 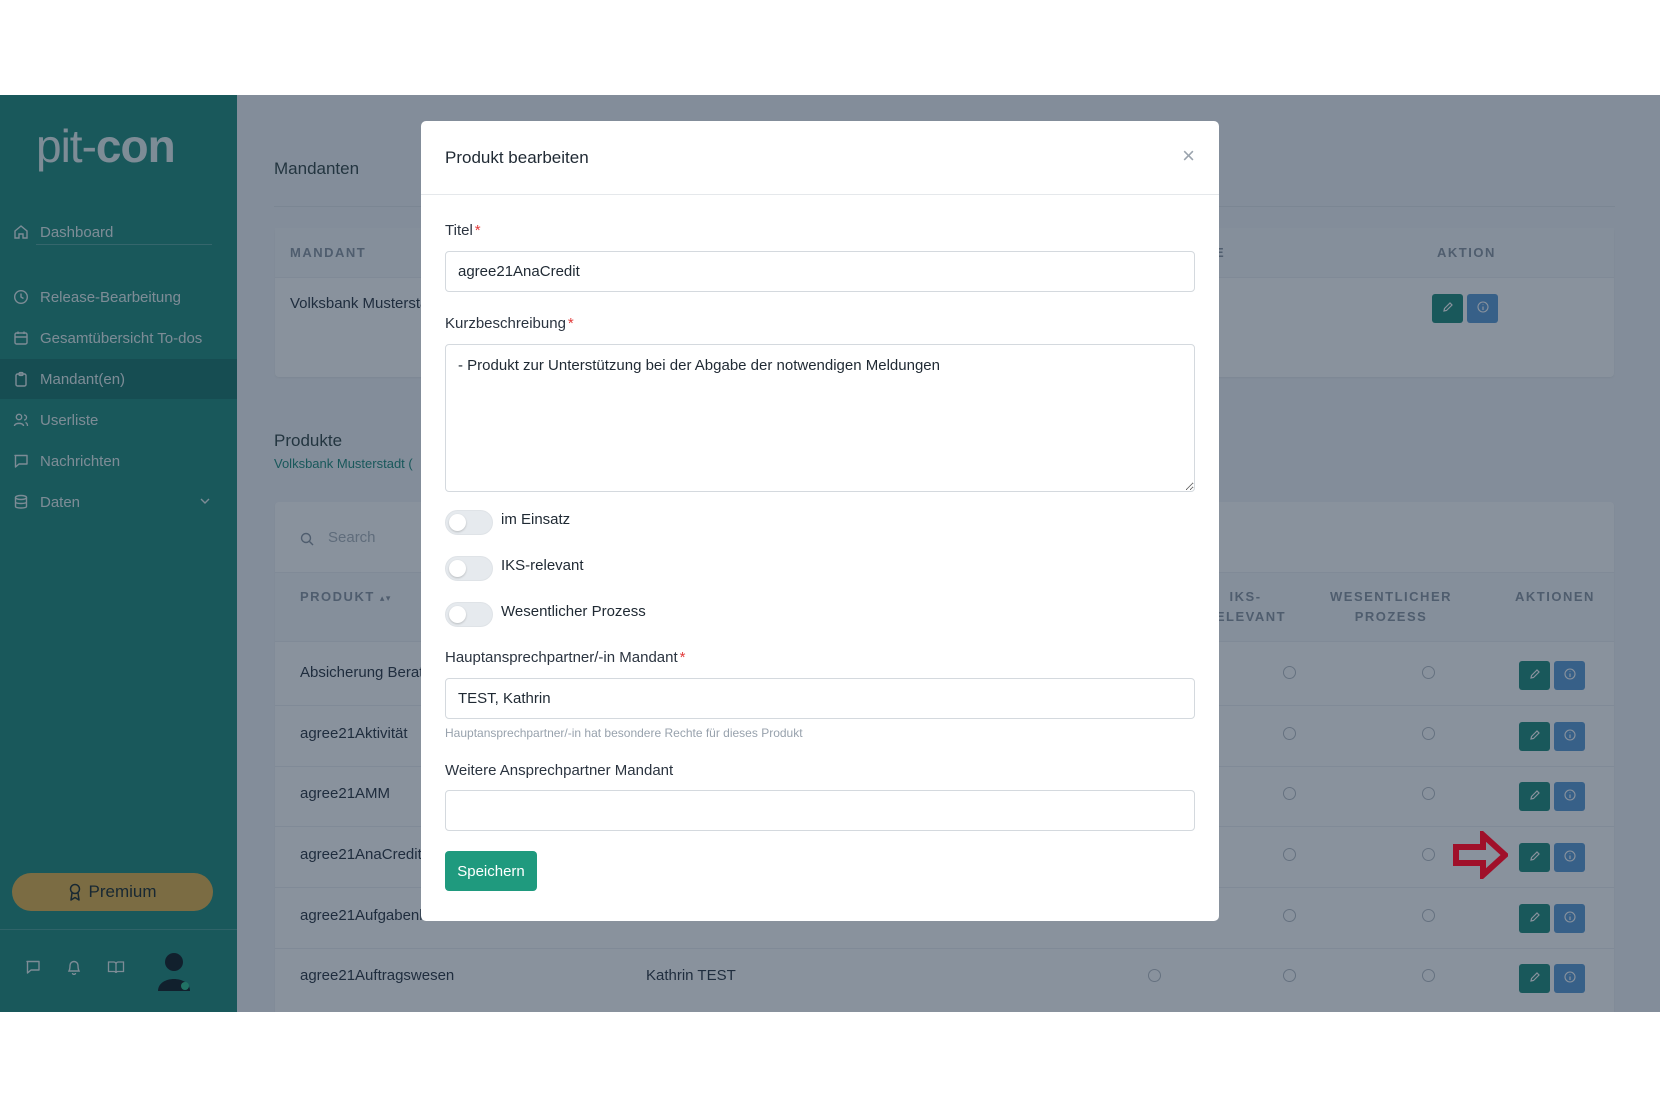 I want to click on titel-label: Titel *, so click(x=463, y=230).